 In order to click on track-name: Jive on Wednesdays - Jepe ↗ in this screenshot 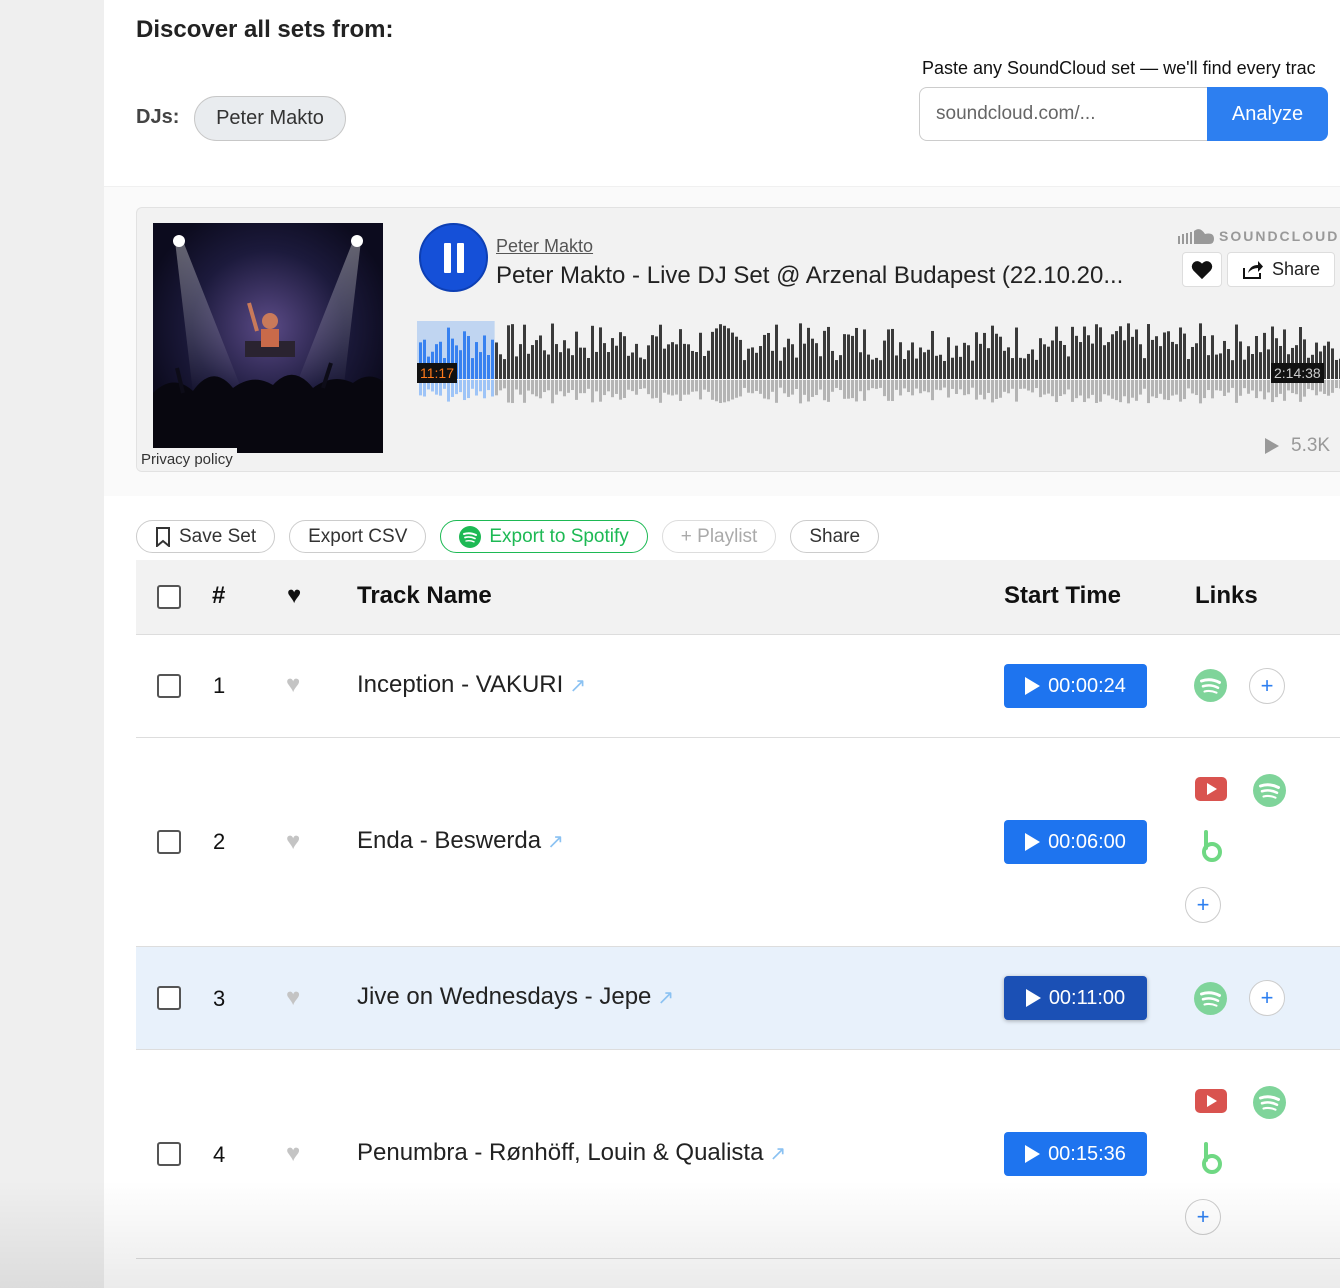, I will do `click(515, 997)`.